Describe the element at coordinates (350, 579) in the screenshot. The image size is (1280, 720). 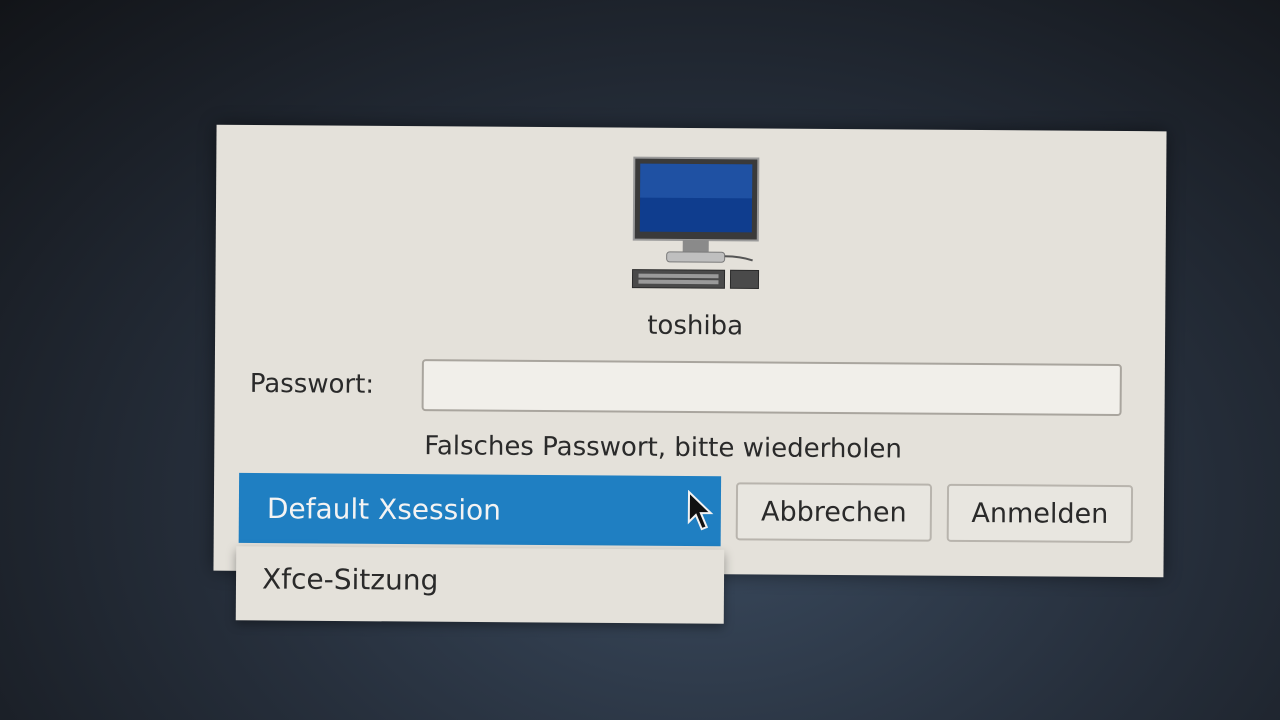
I see `session-option-xfce: Xfce-Sitzung` at that location.